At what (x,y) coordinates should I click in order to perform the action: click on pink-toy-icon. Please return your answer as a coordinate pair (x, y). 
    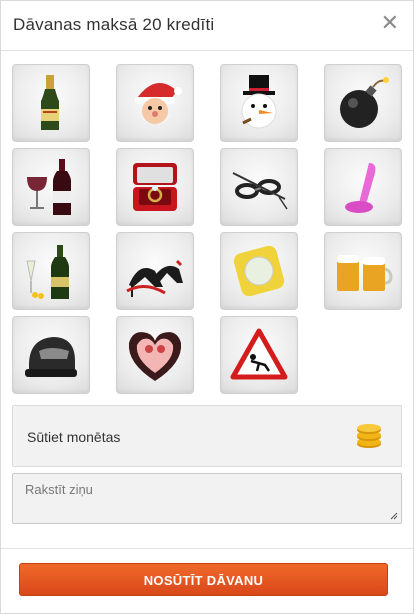
    Looking at the image, I should click on (360, 188).